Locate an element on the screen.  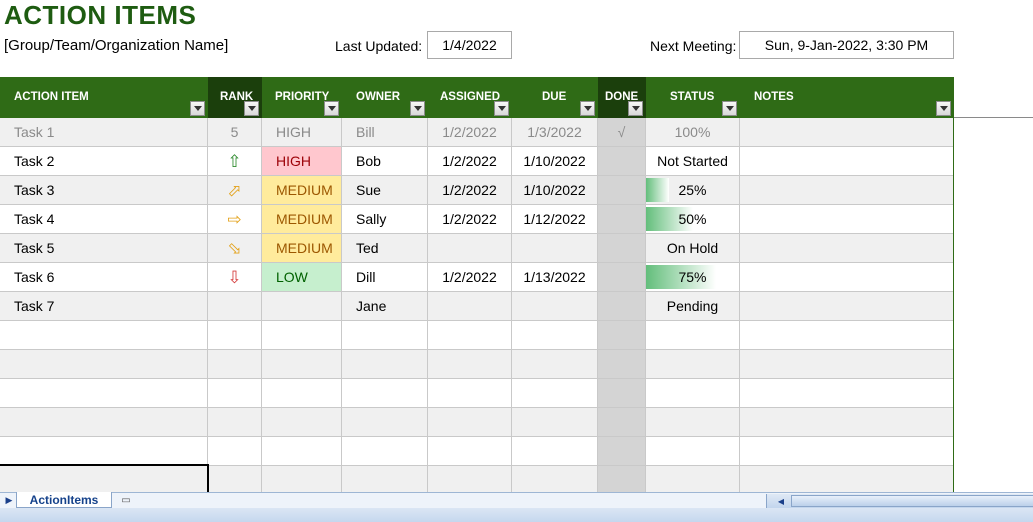
insert-sheet-icon: ▭ is located at coordinates (126, 500).